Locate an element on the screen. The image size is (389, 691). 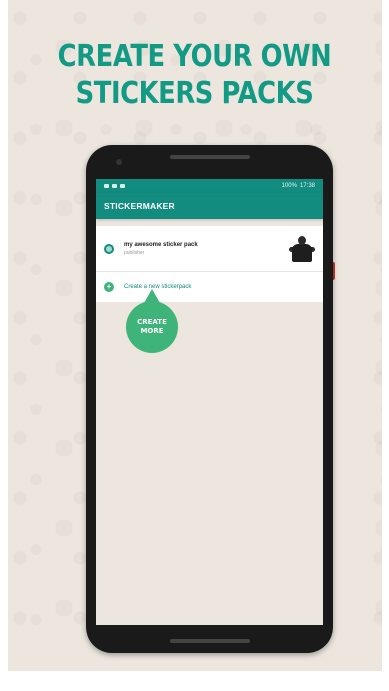
sticker-pack-publisher: publisher is located at coordinates (134, 252).